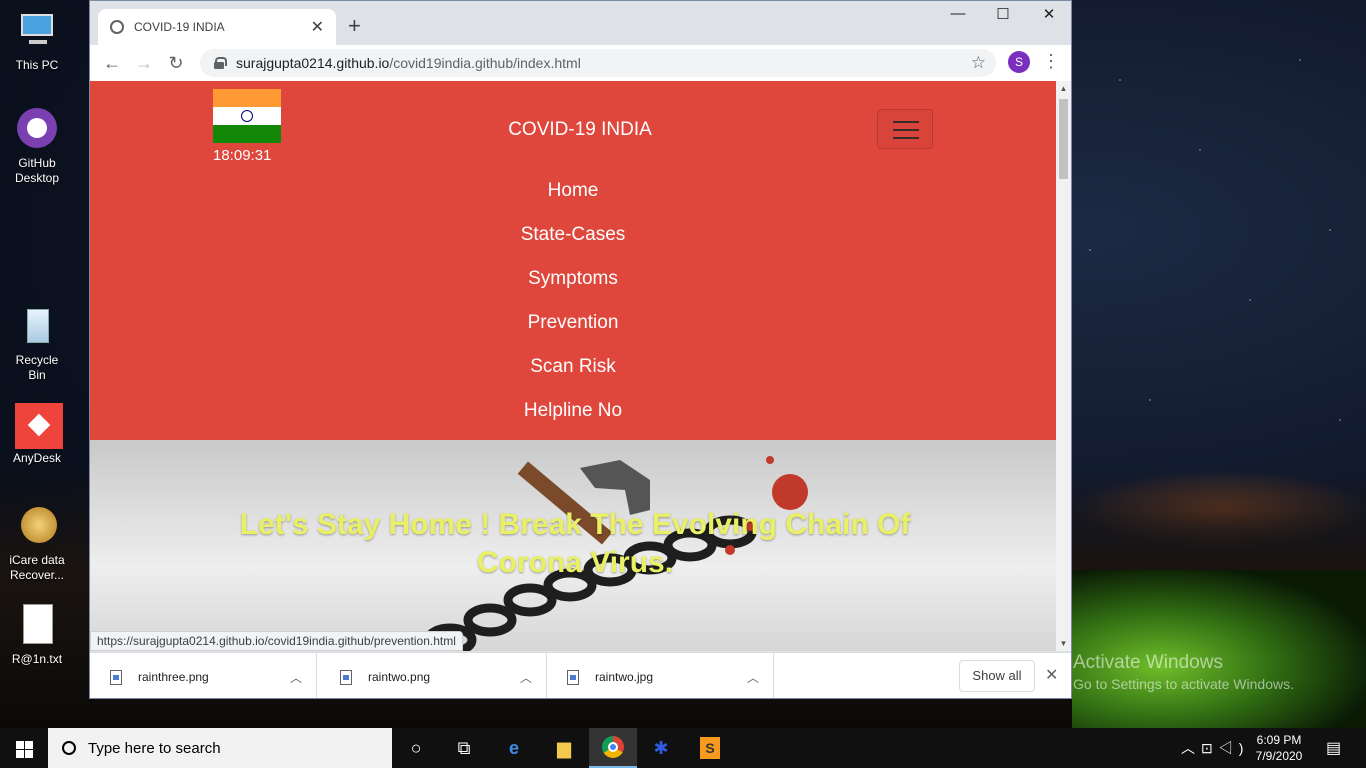  Describe the element at coordinates (37, 65) in the screenshot. I see `desktop-icon-label: This PC` at that location.